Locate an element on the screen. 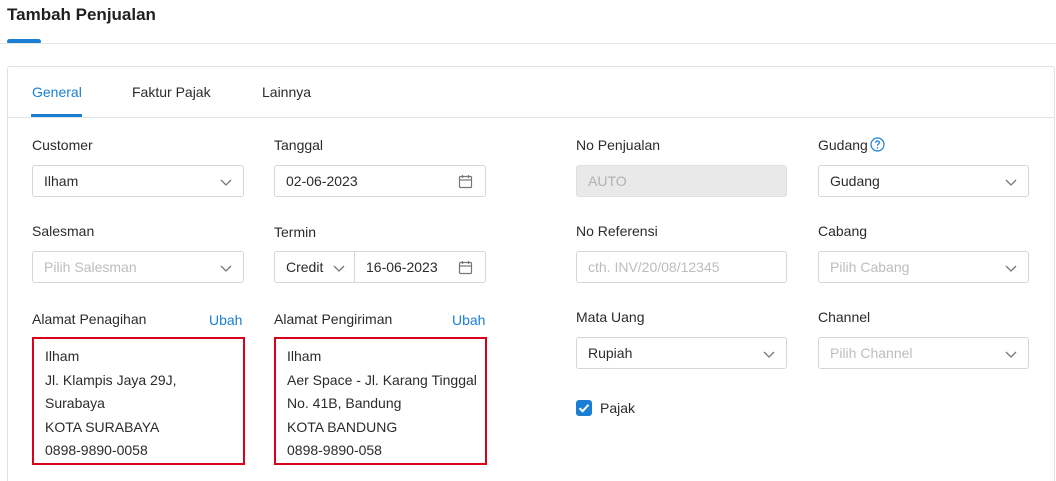 This screenshot has height=481, width=1056. tab-general: General is located at coordinates (57, 92).